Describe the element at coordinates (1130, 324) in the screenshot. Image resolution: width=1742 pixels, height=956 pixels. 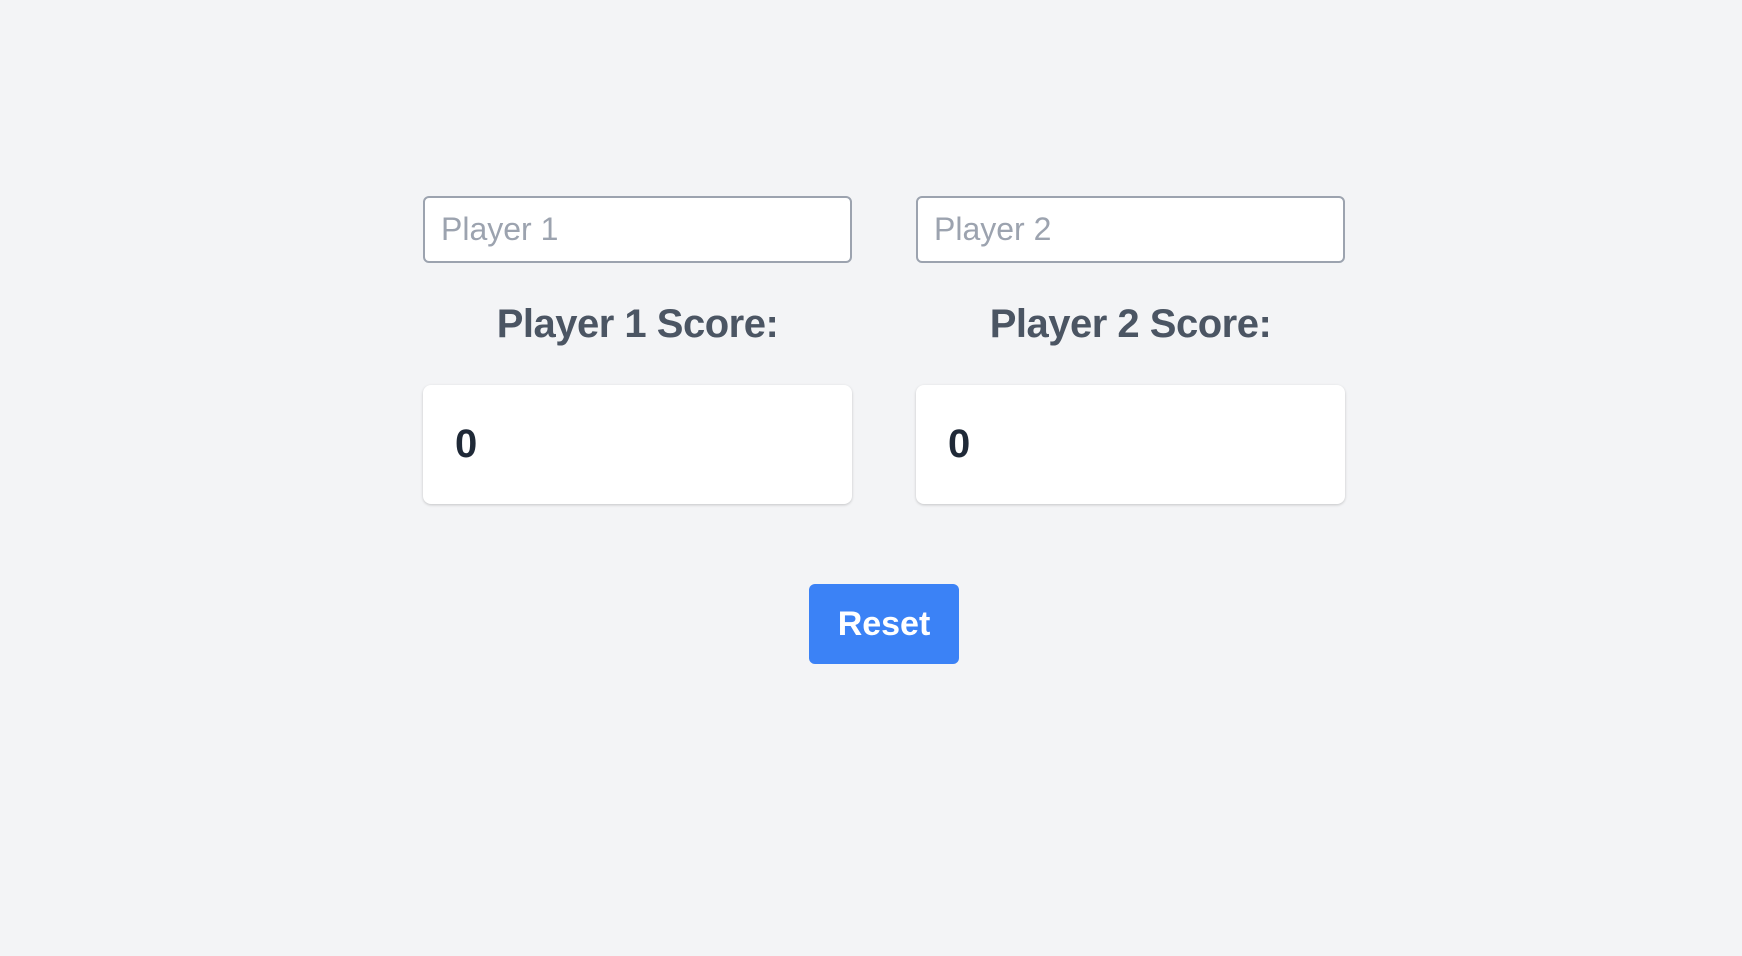
I see `player-2-score-heading: Player 2 Score:` at that location.